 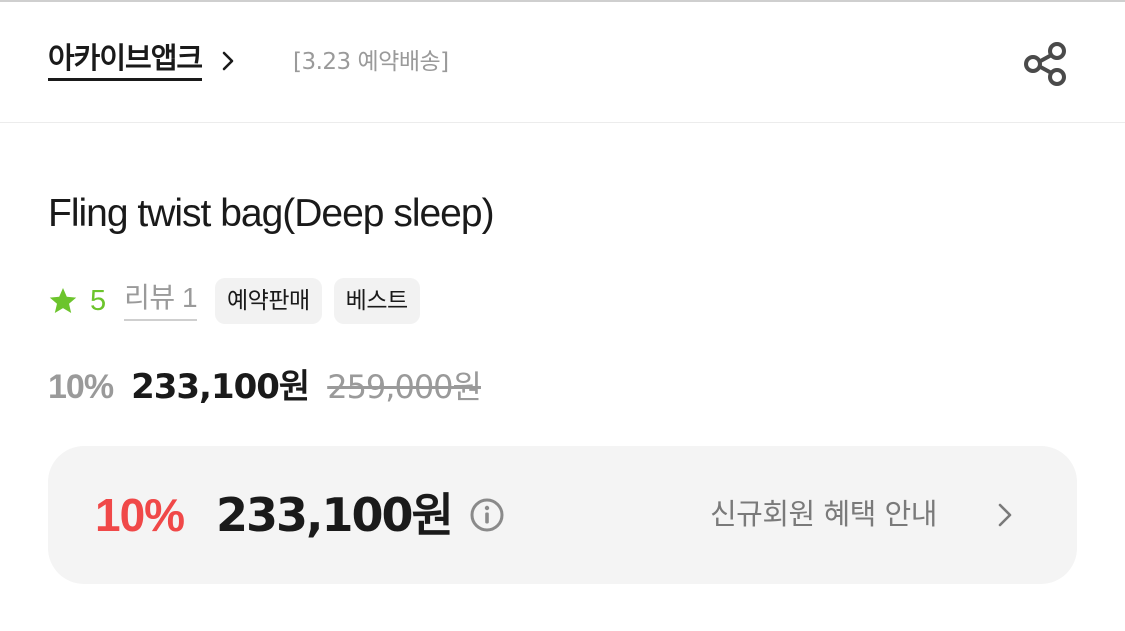 I want to click on sale-price: 233,100원, so click(x=220, y=387).